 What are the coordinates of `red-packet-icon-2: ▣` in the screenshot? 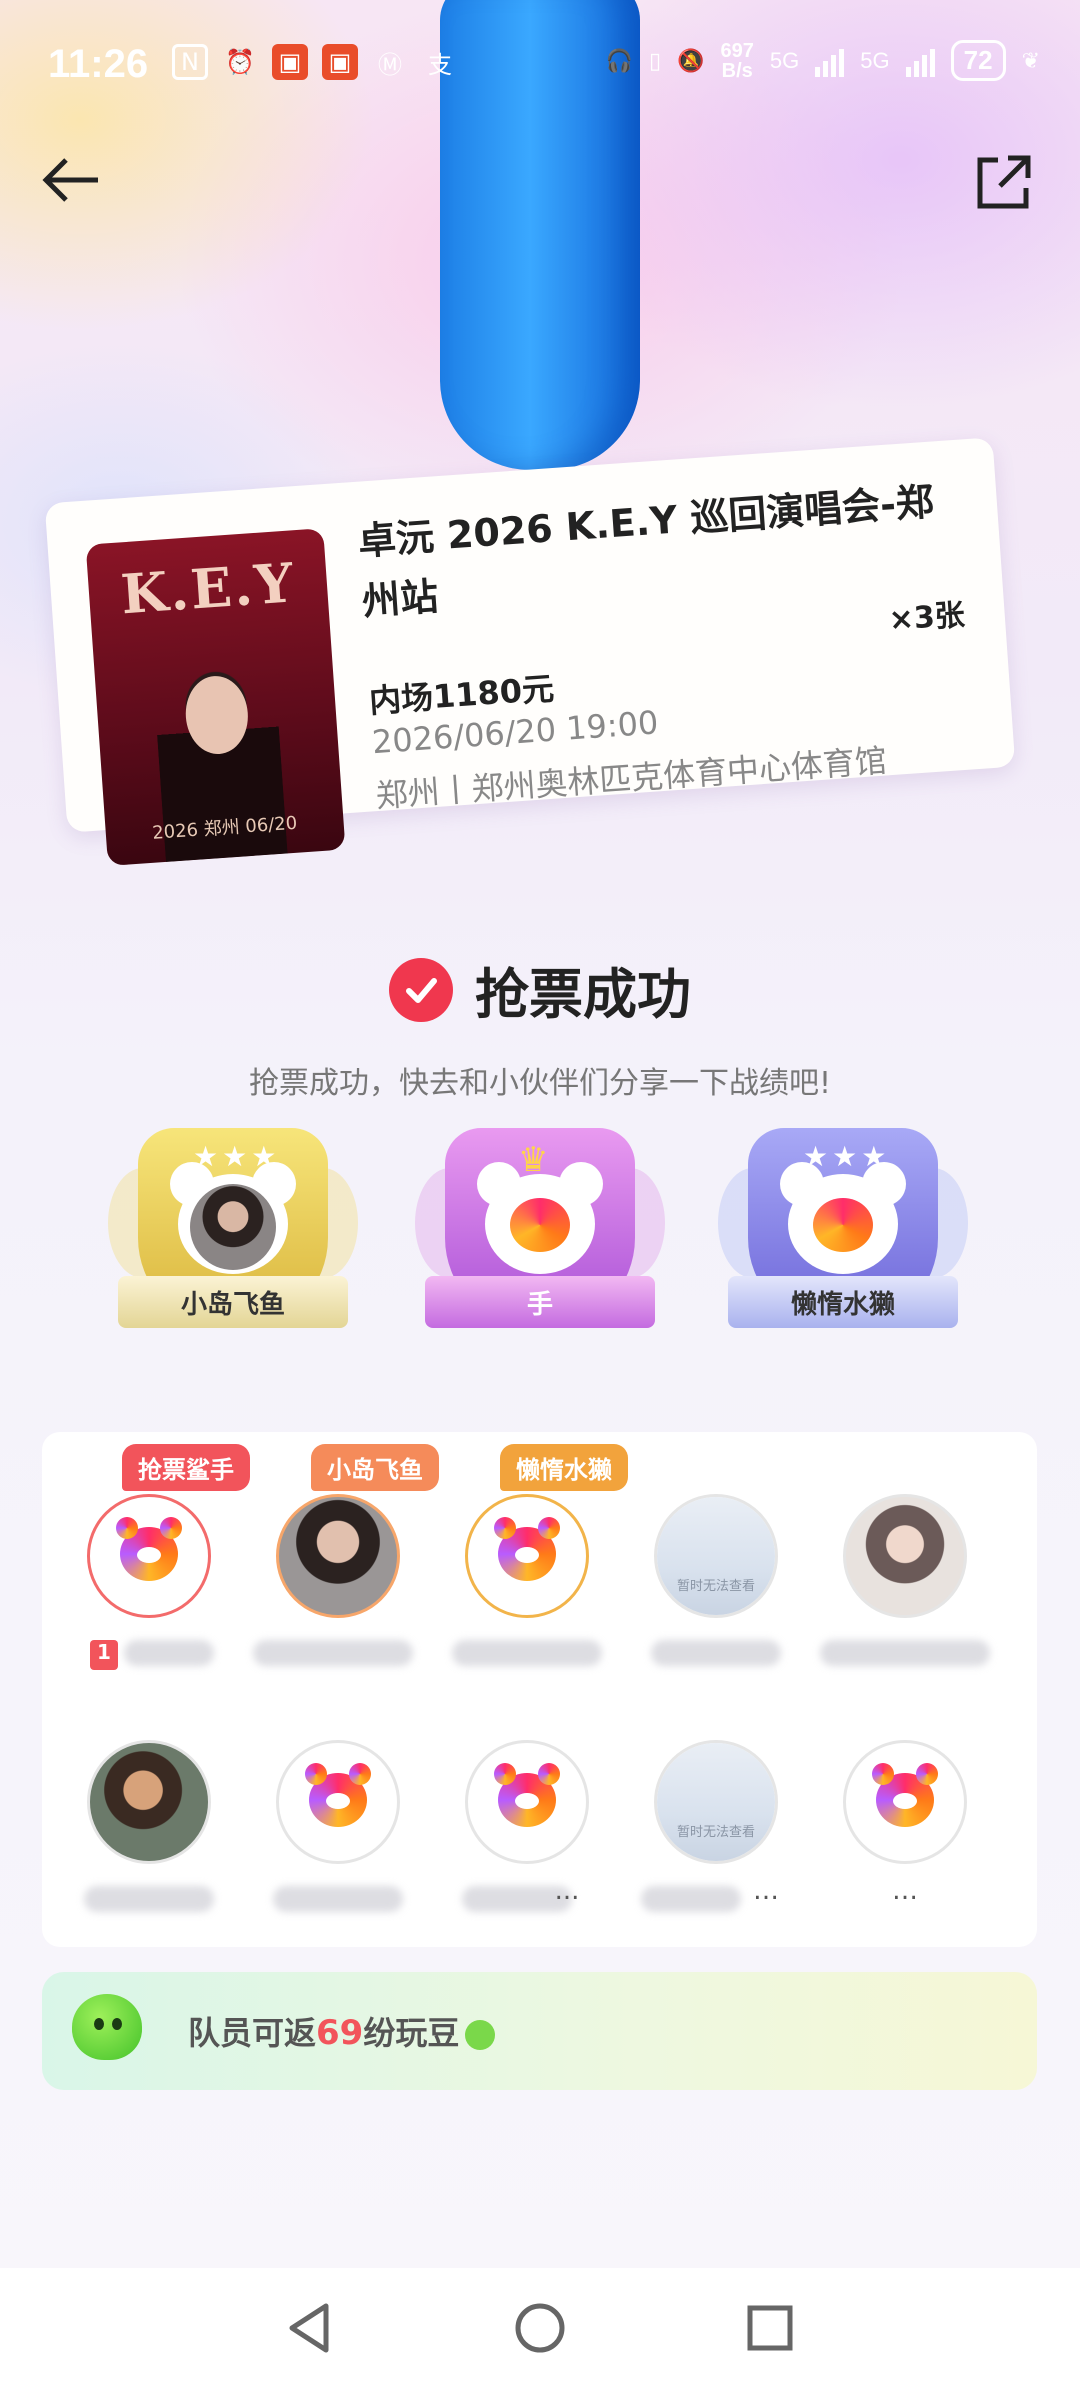 It's located at (340, 62).